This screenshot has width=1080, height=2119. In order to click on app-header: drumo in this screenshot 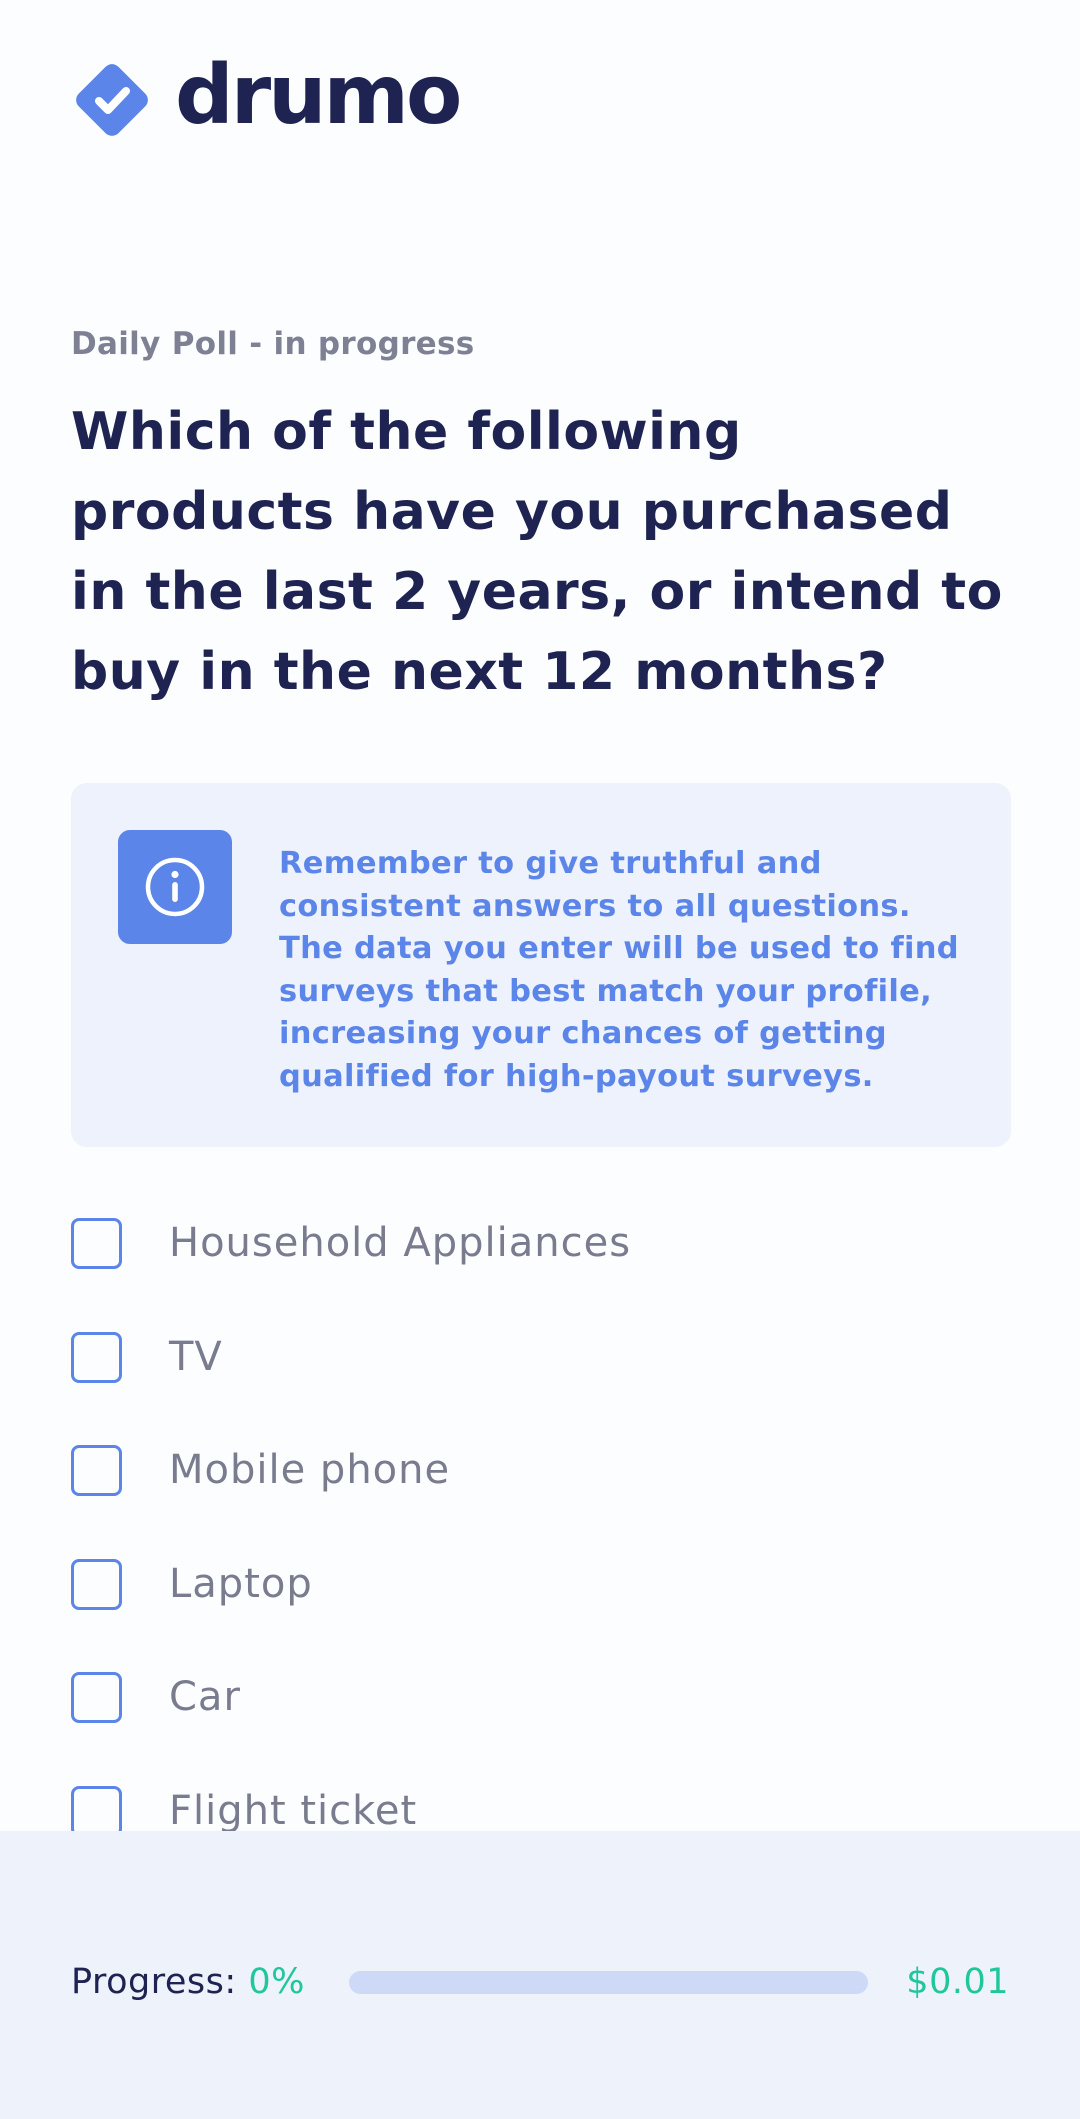, I will do `click(266, 98)`.